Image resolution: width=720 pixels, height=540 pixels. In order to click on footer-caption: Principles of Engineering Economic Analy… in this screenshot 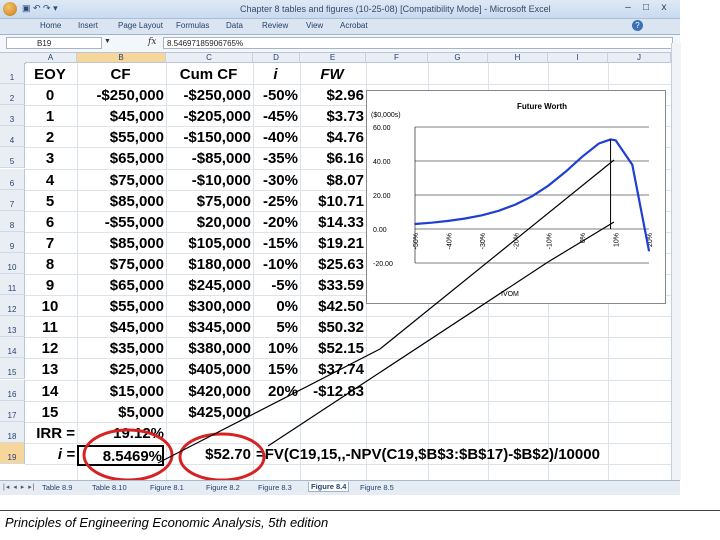, I will do `click(167, 522)`.